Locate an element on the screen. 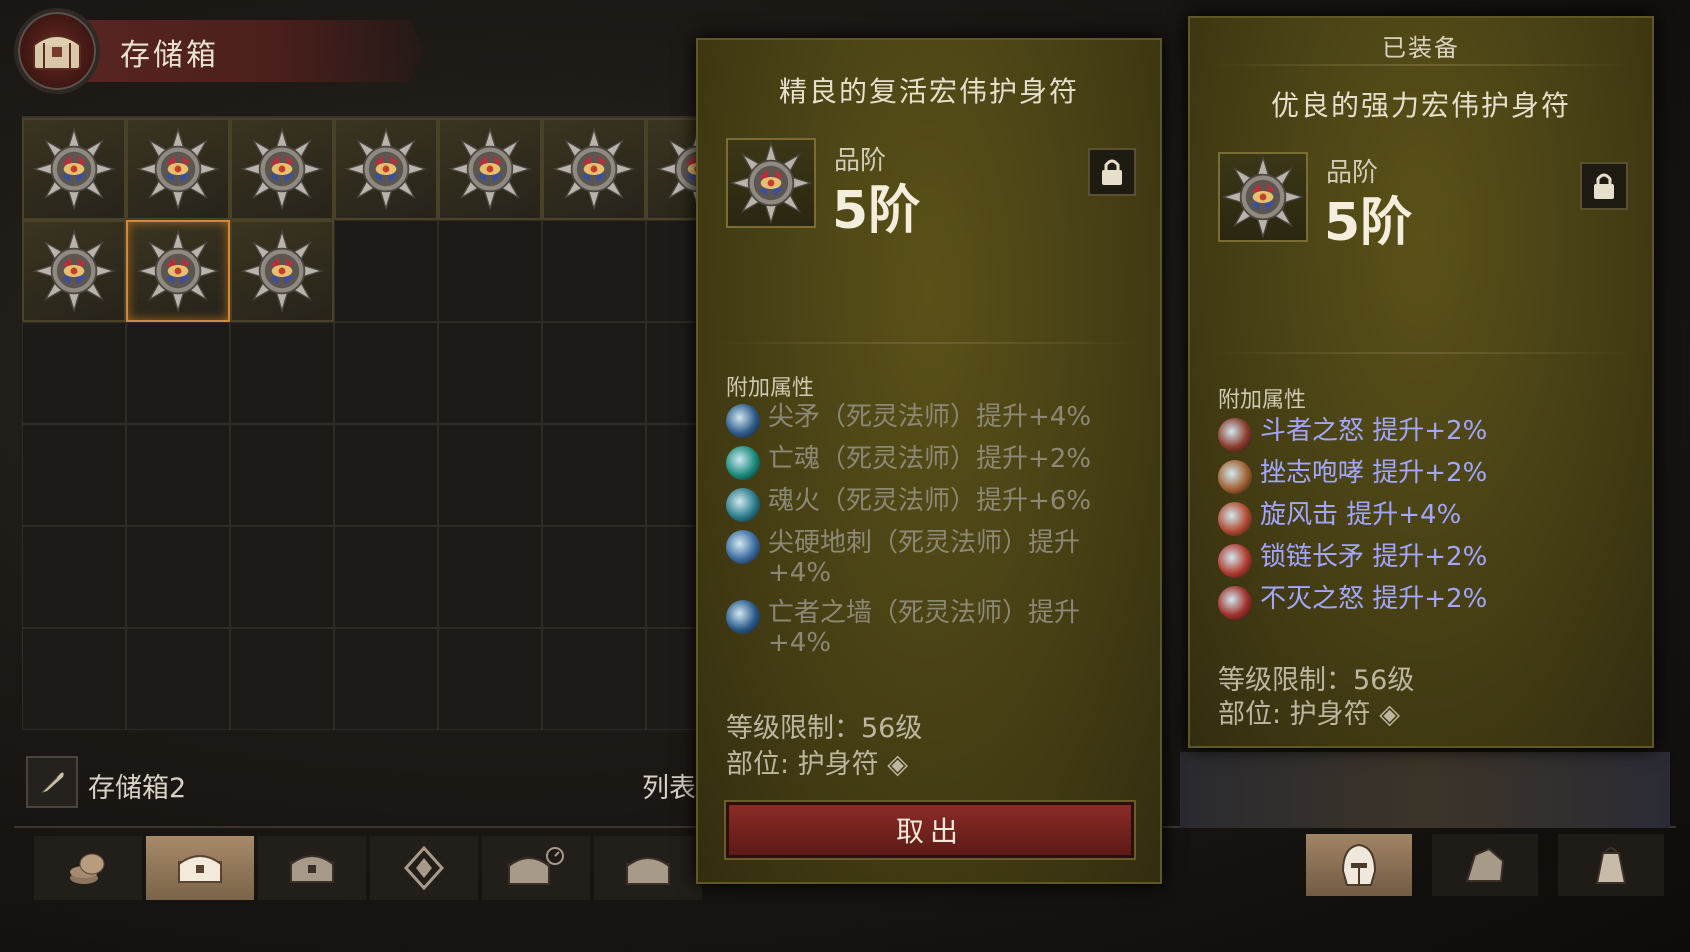 This screenshot has height=952, width=1690. chest-timer-icon is located at coordinates (536, 866).